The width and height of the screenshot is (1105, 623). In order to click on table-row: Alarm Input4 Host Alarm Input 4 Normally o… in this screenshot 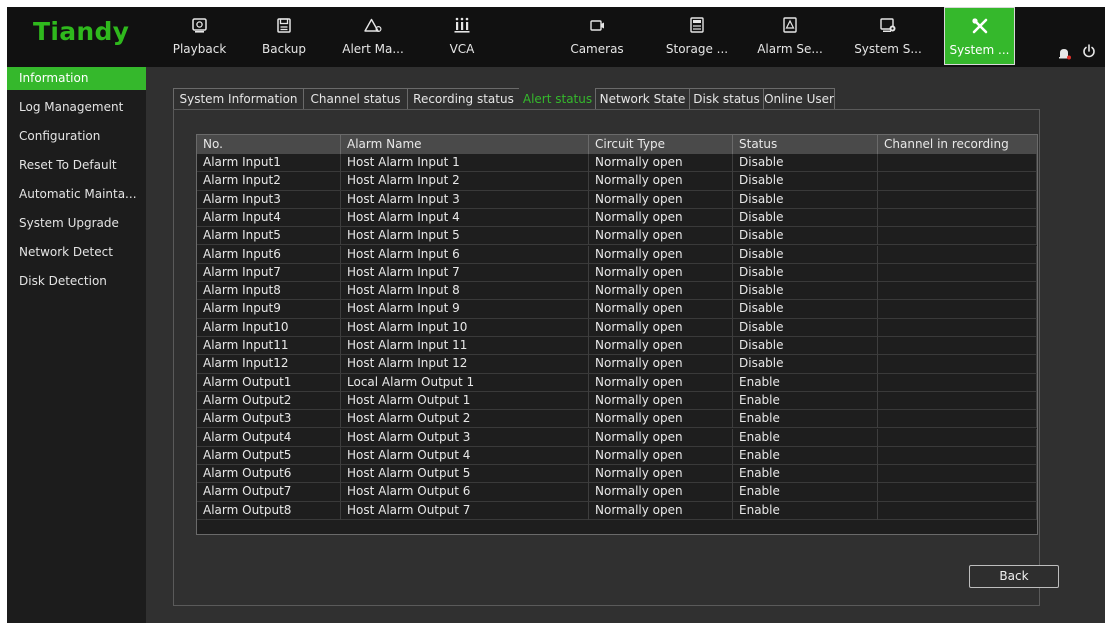, I will do `click(617, 218)`.